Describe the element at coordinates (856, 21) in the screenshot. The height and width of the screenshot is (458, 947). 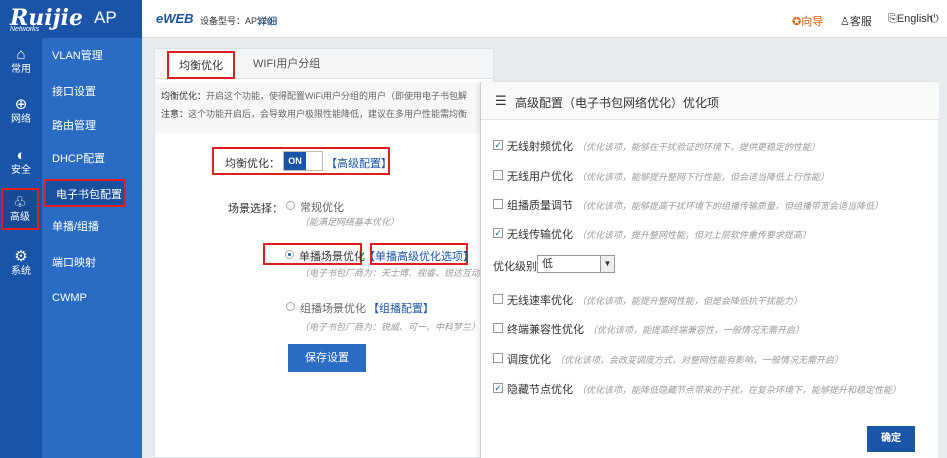
I see `service-link: ♙客服` at that location.